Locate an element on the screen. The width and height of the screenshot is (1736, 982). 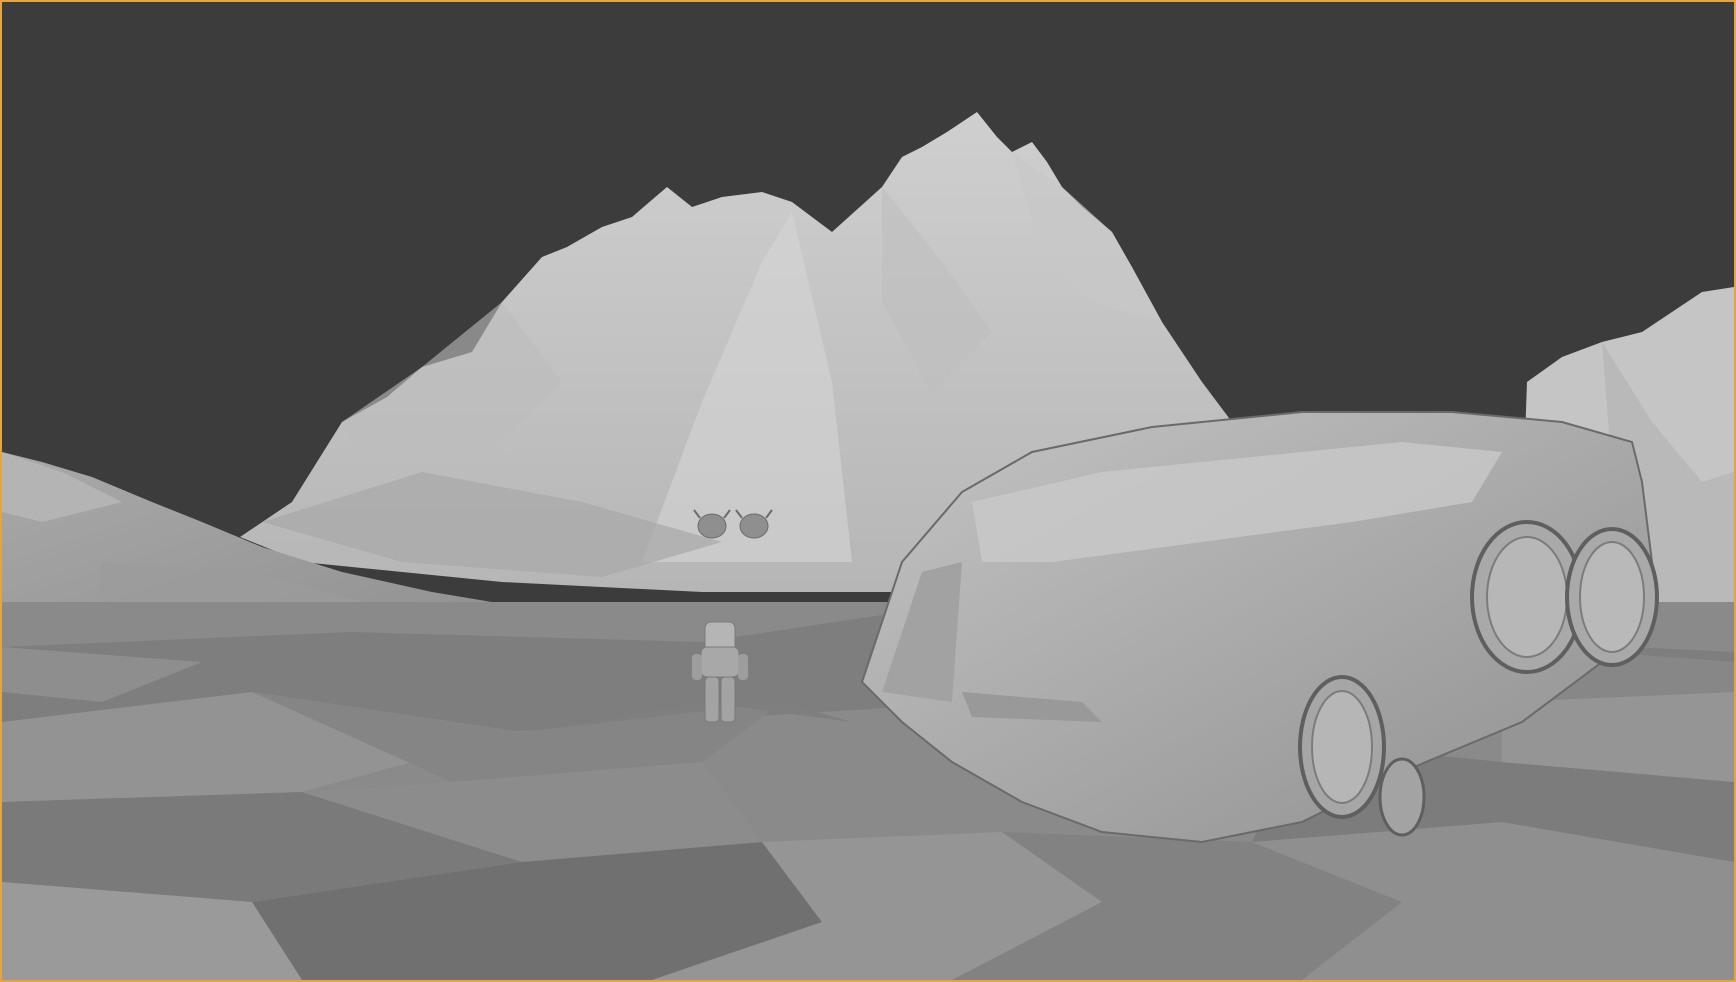
engine-lower-right is located at coordinates (1402, 797).